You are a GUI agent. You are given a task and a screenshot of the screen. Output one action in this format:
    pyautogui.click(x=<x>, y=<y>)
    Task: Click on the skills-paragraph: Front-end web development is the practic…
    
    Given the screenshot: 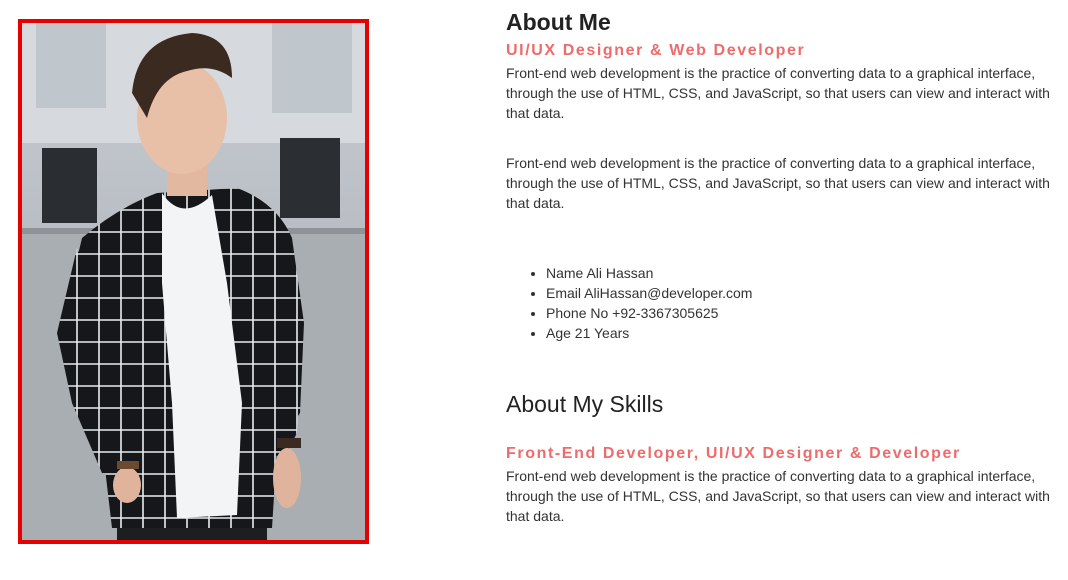 What is the action you would take?
    pyautogui.click(x=778, y=496)
    